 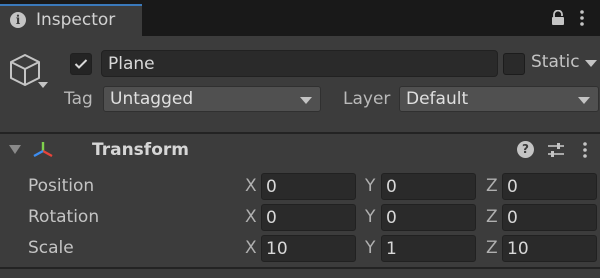 What do you see at coordinates (140, 150) in the screenshot?
I see `component-title: Transform` at bounding box center [140, 150].